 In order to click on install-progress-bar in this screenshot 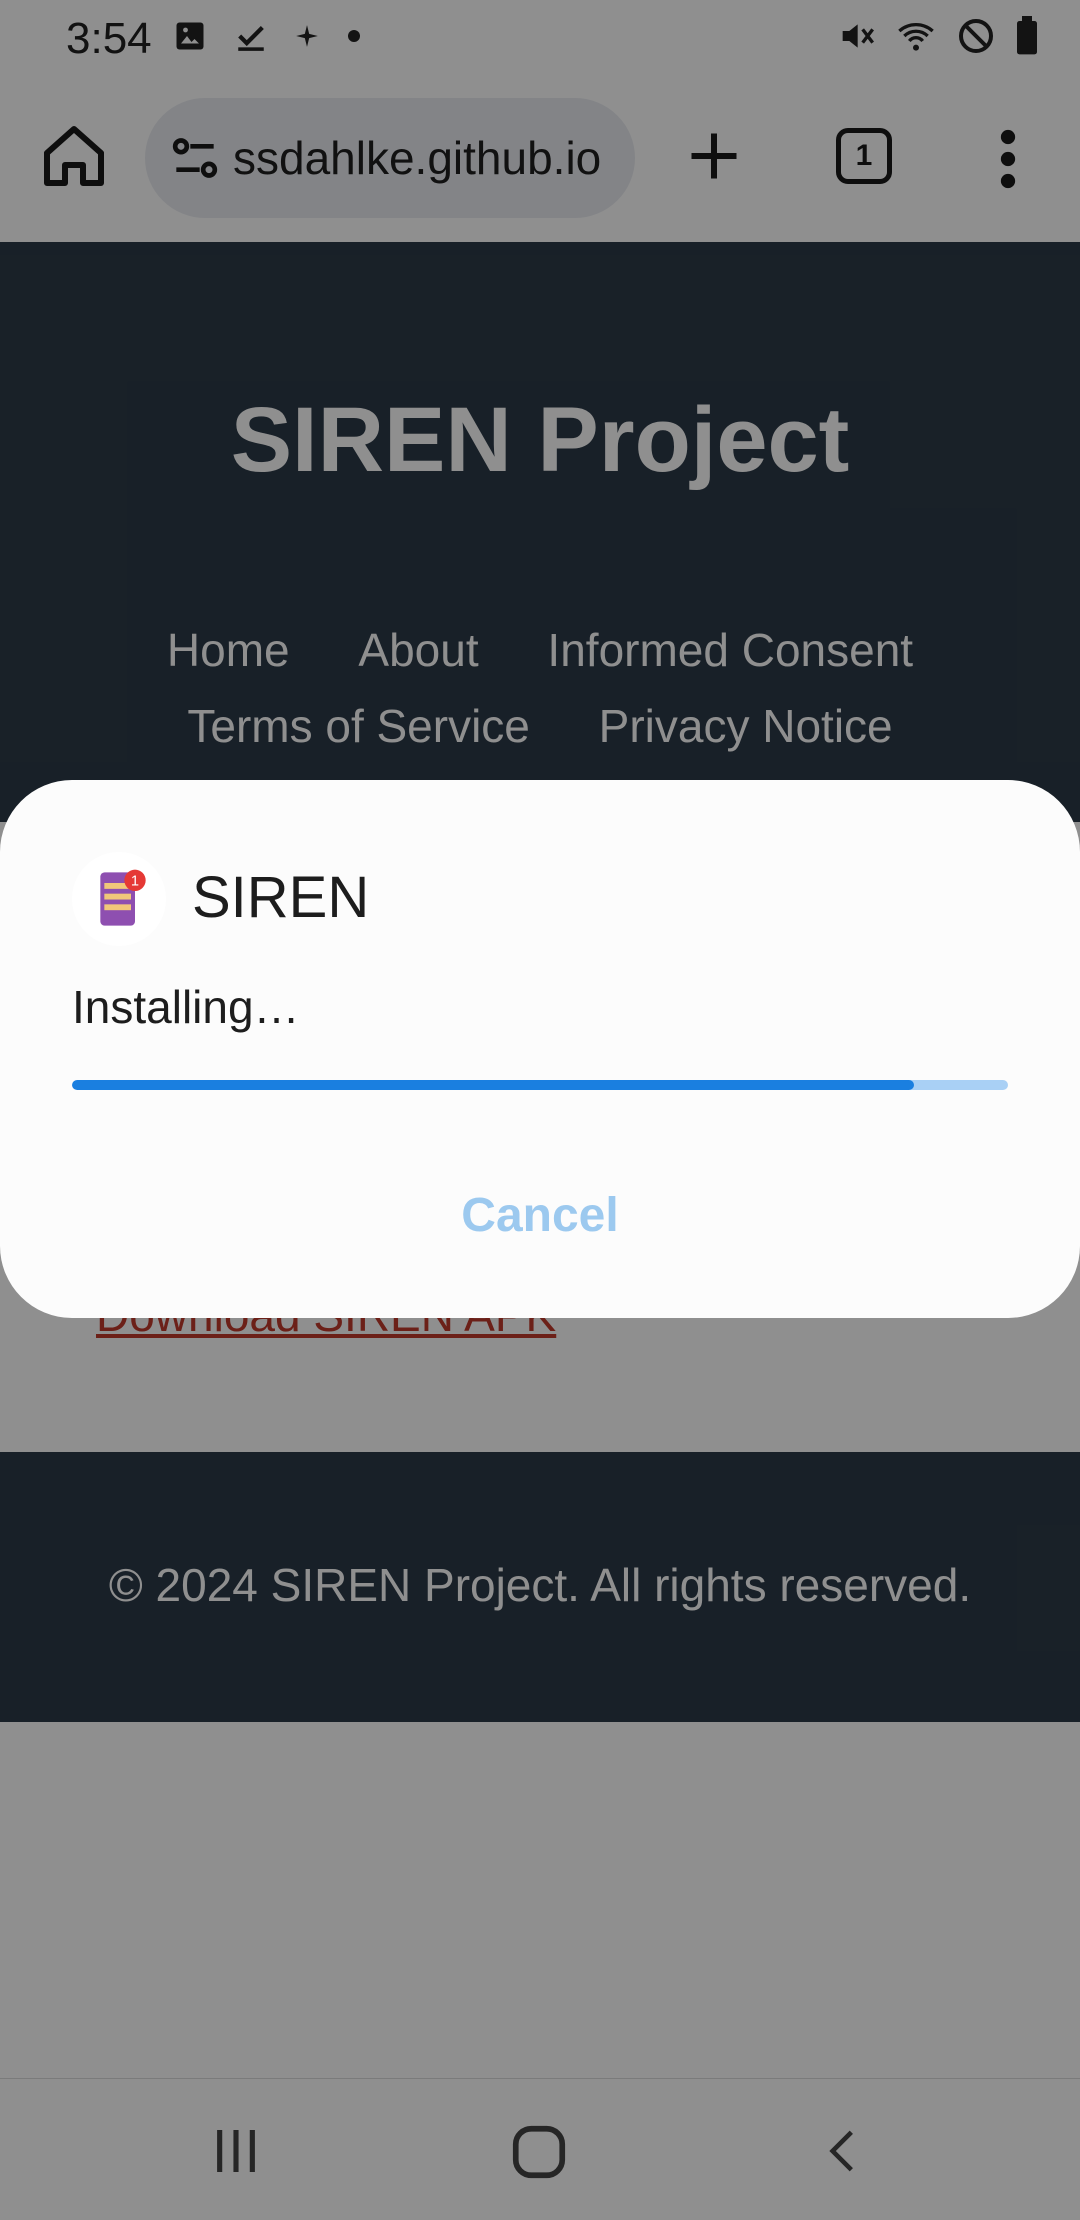, I will do `click(540, 1085)`.